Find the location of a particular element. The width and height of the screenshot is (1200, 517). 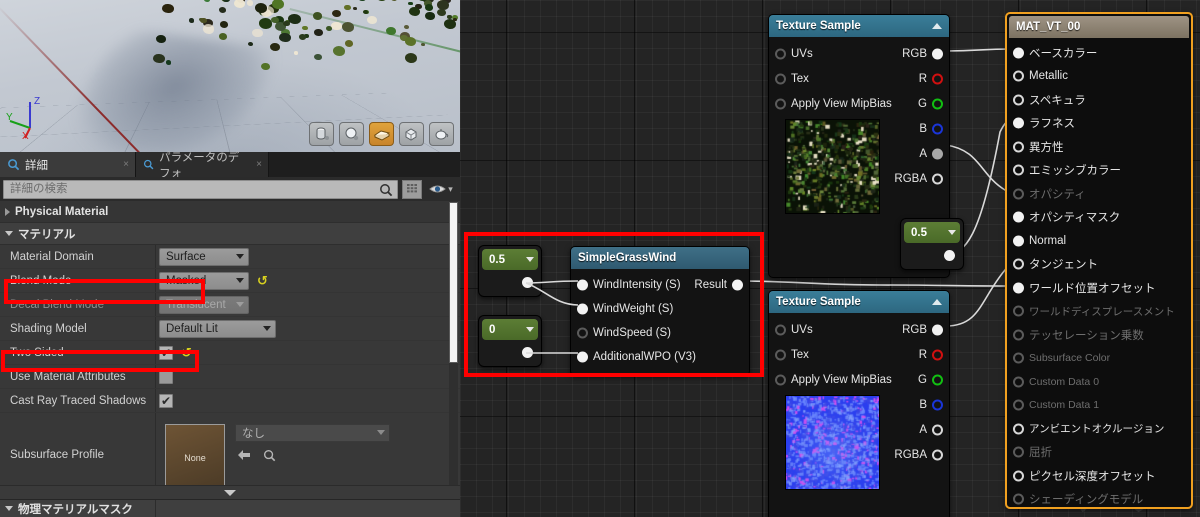

tab-parameter-defaults: パラメータのデフォ × is located at coordinates (202, 166).